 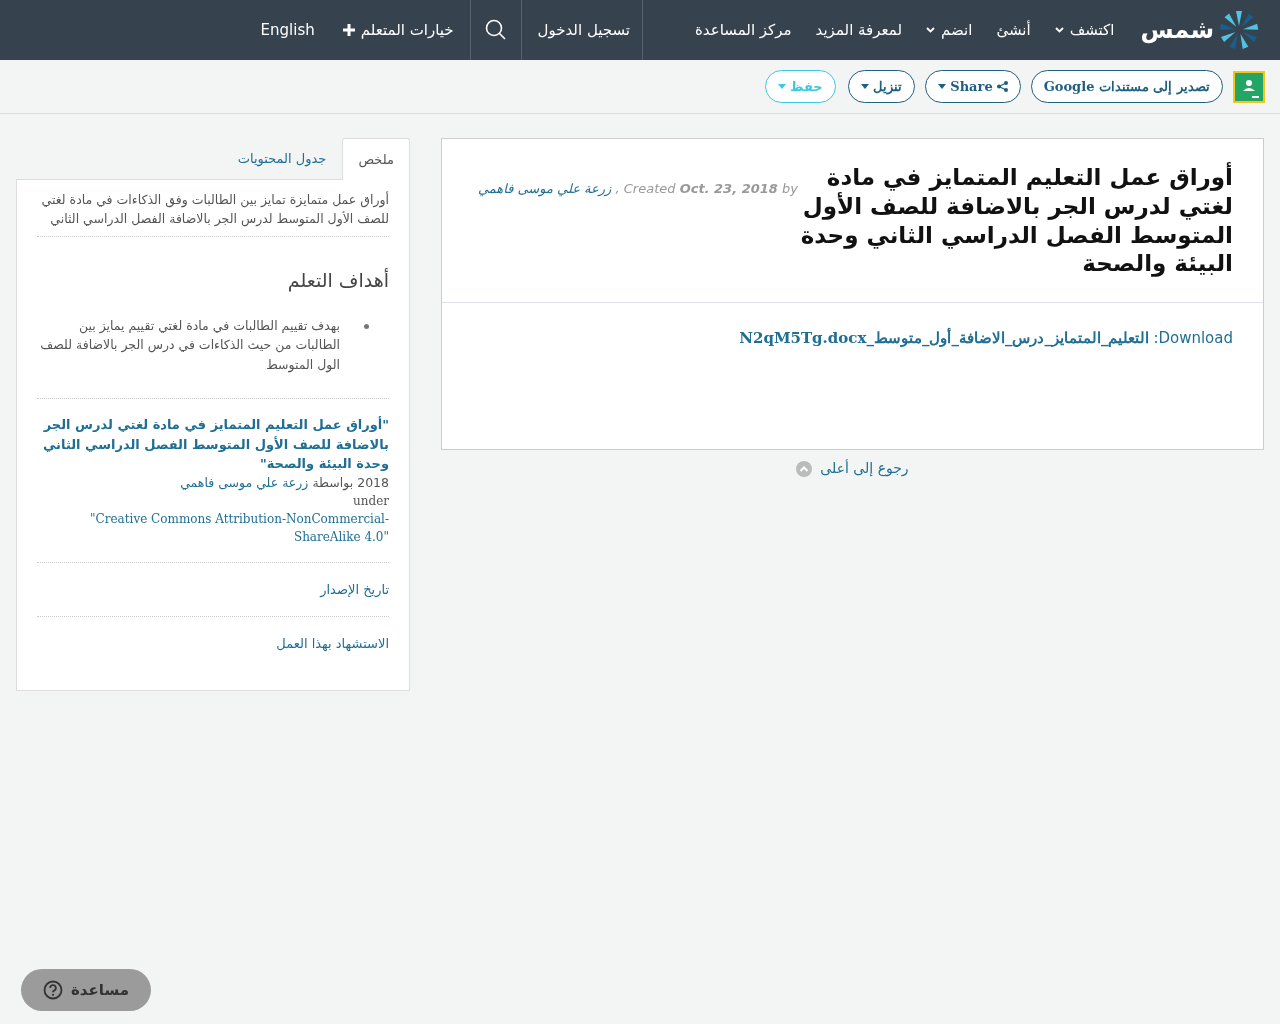 I want to click on objectives-heading: أهداف التعلم, so click(x=337, y=280).